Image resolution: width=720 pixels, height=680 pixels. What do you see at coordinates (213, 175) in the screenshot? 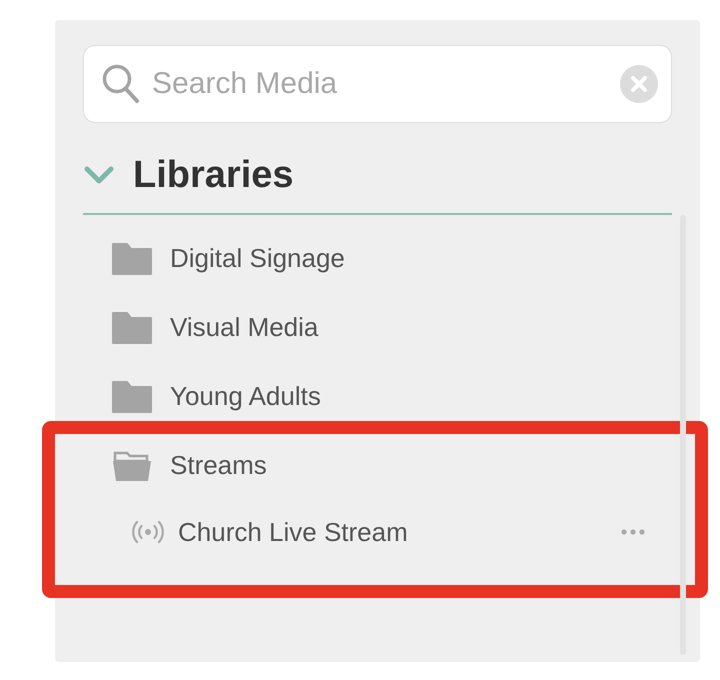
I see `section-title: Libraries` at bounding box center [213, 175].